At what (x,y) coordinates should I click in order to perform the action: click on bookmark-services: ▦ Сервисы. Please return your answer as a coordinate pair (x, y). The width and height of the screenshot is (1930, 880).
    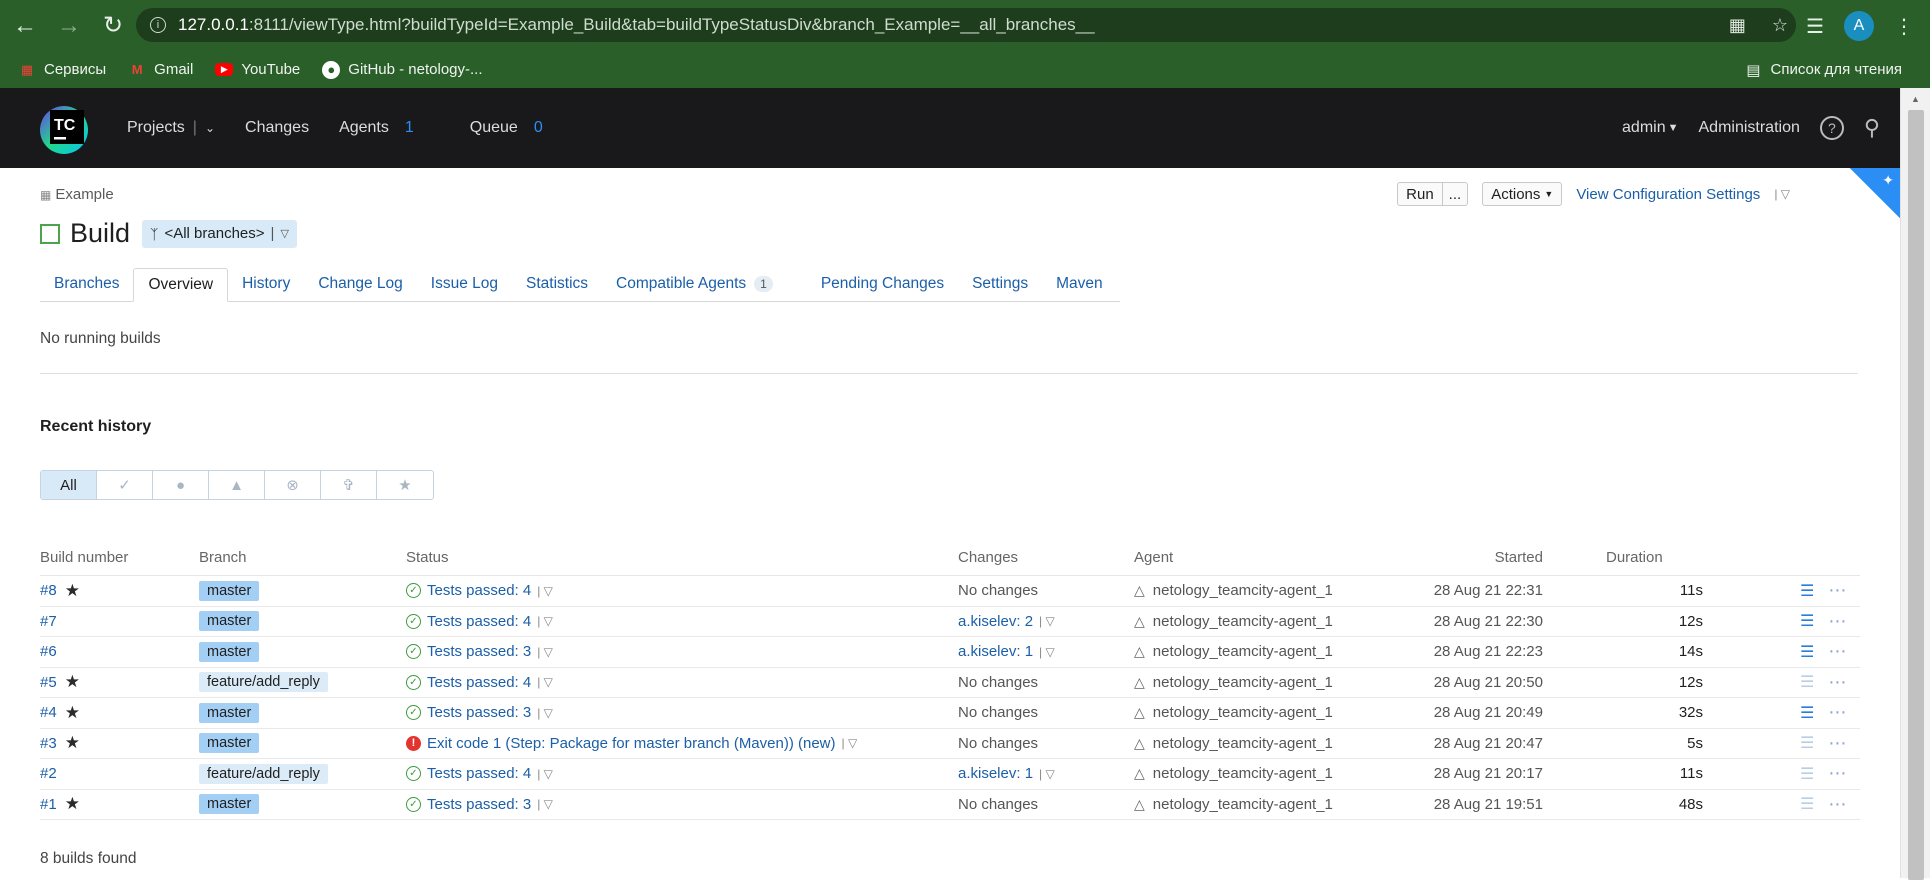
    Looking at the image, I should click on (62, 70).